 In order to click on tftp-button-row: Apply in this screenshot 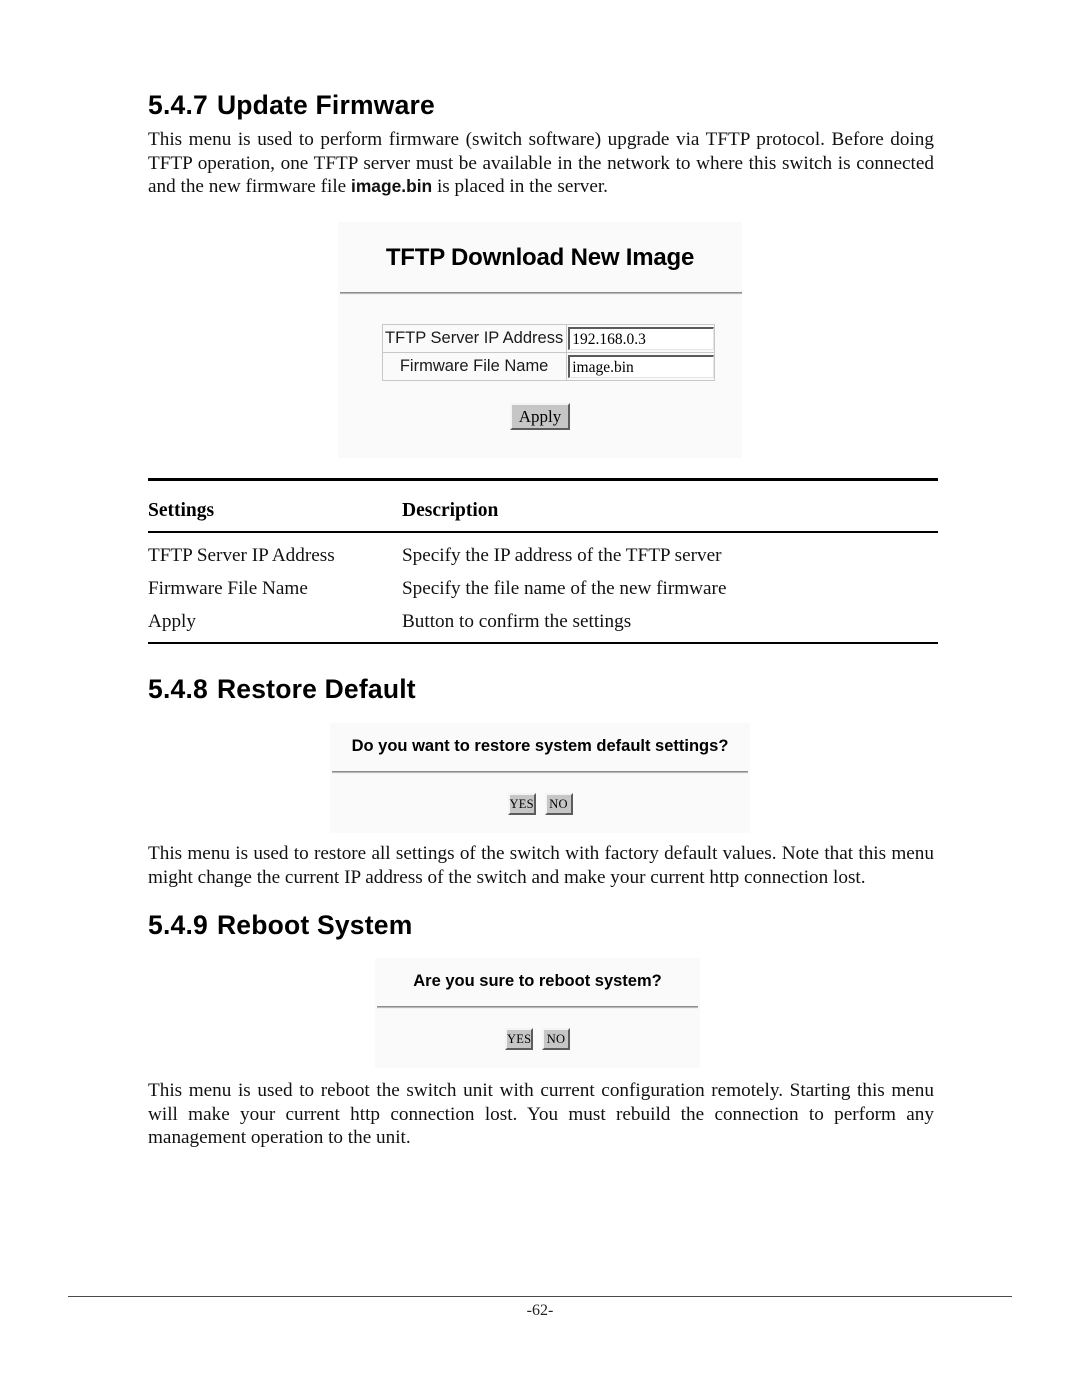, I will do `click(540, 416)`.